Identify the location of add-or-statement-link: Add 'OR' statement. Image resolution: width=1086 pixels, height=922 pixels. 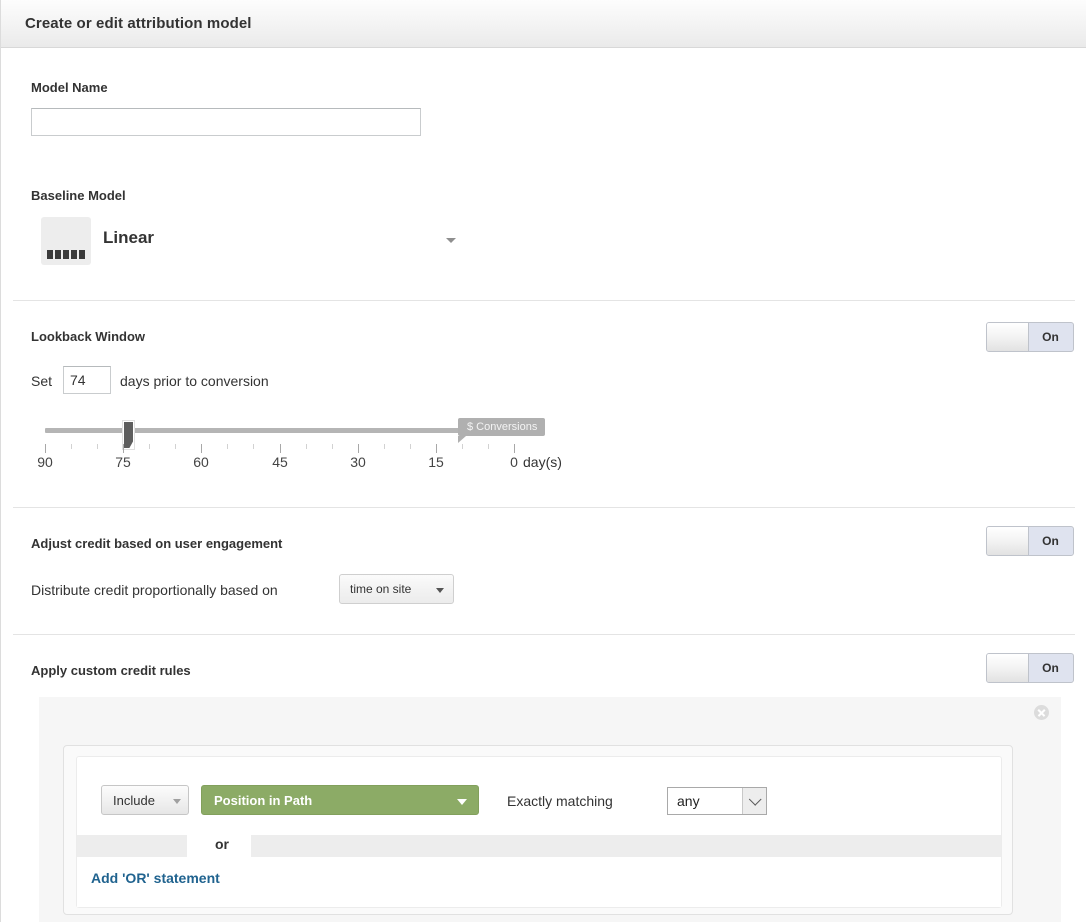
(155, 878).